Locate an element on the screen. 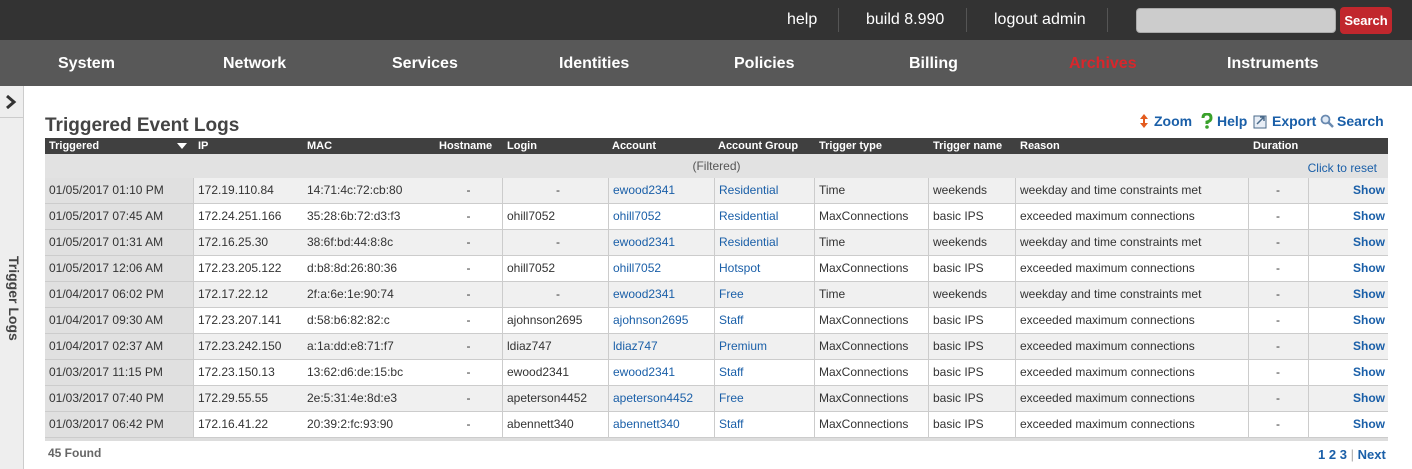  expand-sidebar-button is located at coordinates (12, 102).